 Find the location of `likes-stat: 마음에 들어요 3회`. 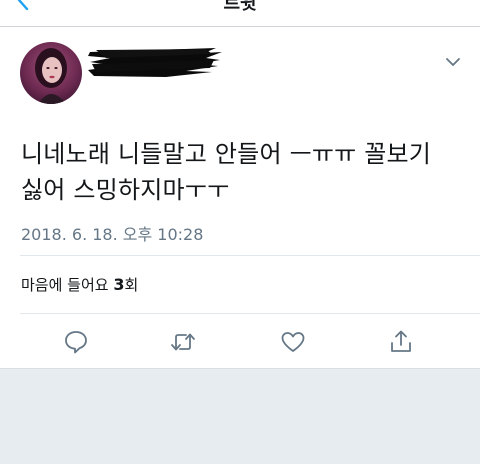

likes-stat: 마음에 들어요 3회 is located at coordinates (79, 284).